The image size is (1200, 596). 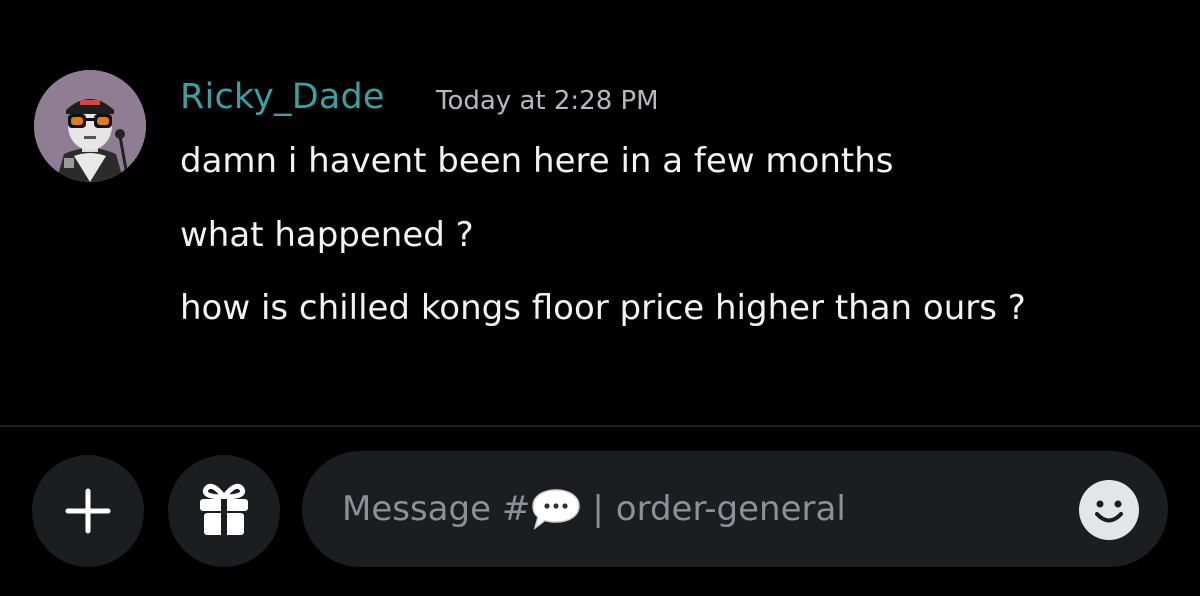 I want to click on composer-divider, so click(x=600, y=426).